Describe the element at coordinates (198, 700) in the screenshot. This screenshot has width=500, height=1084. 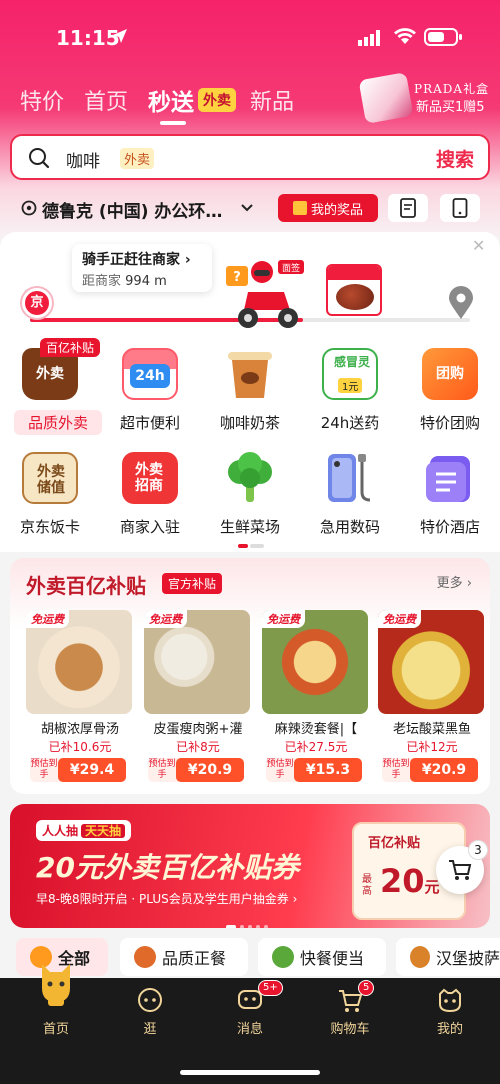
I see `subsidy-item: 免运费 皮蛋瘦肉粥+灌 已补8元 预估到手 ¥20.9` at that location.